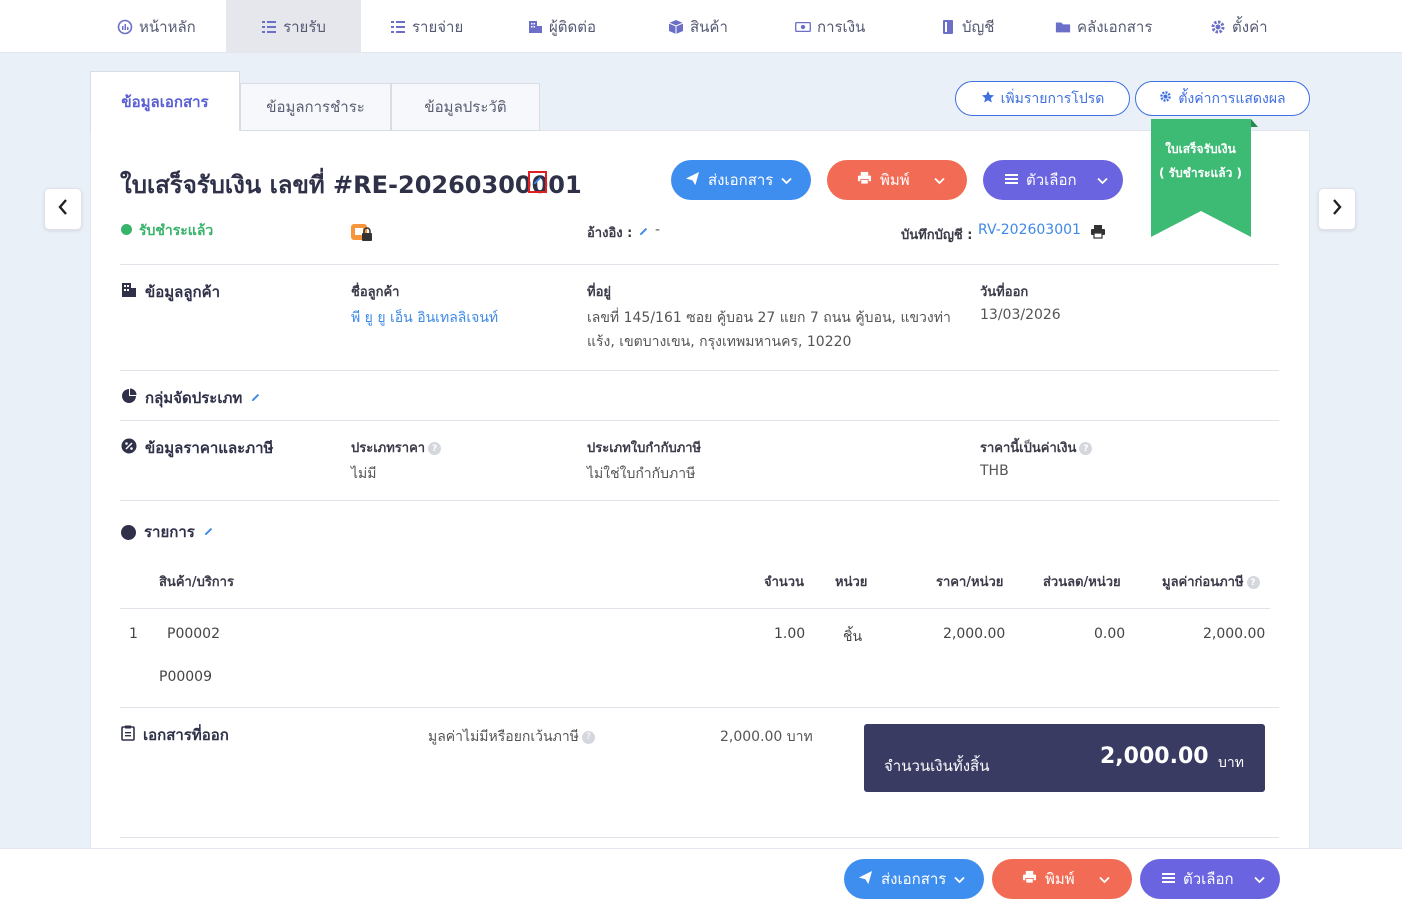 This screenshot has height=906, width=1402. I want to click on nav-item-income: รายรับ, so click(293, 26).